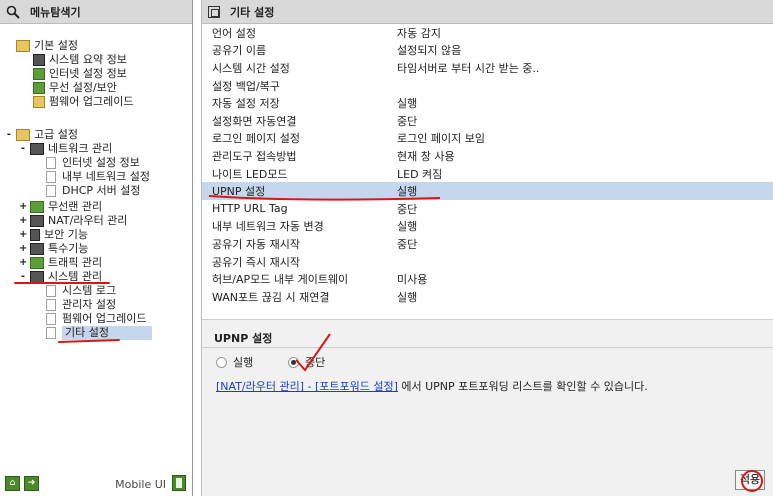 This screenshot has width=773, height=496. I want to click on settings-row: 시스템 시간 설정 타임서버로 부터 시간 받는 중.., so click(487, 68).